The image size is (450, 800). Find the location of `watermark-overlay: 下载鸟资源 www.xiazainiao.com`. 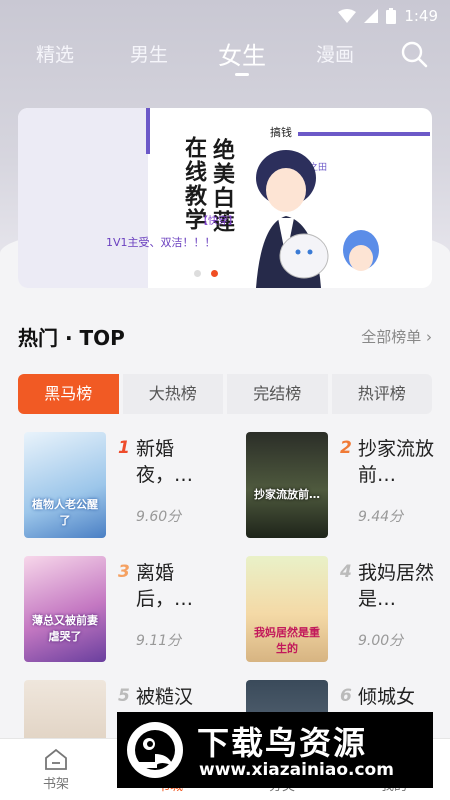

watermark-overlay: 下载鸟资源 www.xiazainiao.com is located at coordinates (275, 750).